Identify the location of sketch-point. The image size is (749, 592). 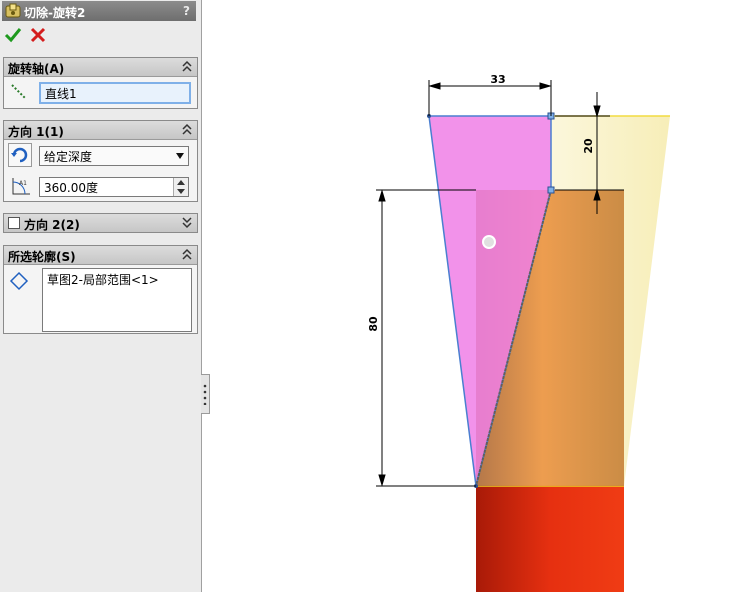
(551, 190).